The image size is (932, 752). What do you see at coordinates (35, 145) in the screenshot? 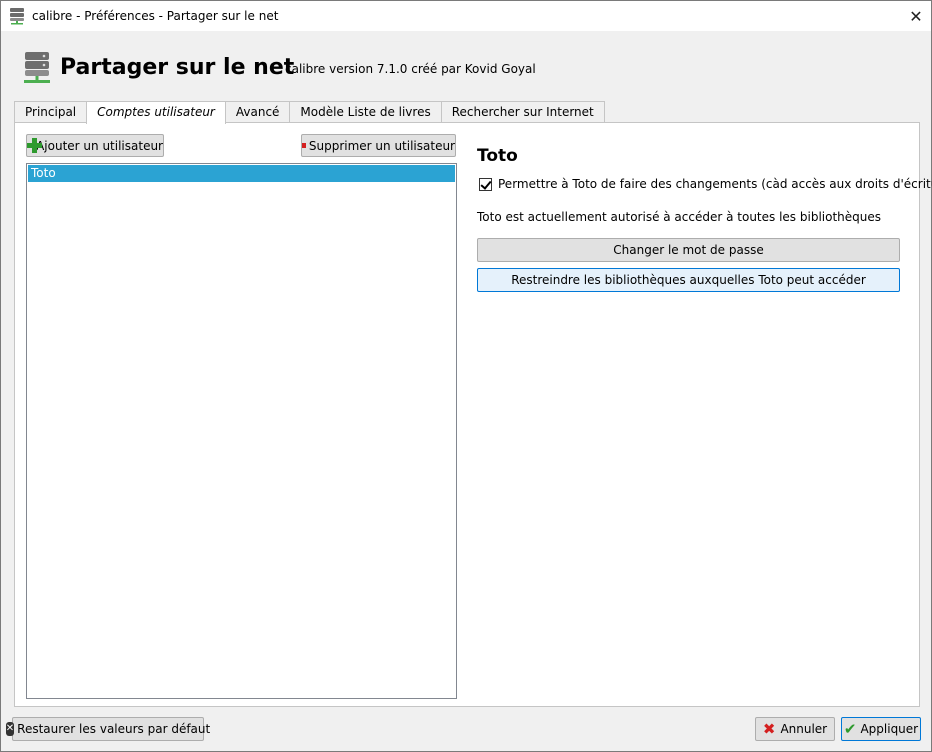
I see `plus-icon` at bounding box center [35, 145].